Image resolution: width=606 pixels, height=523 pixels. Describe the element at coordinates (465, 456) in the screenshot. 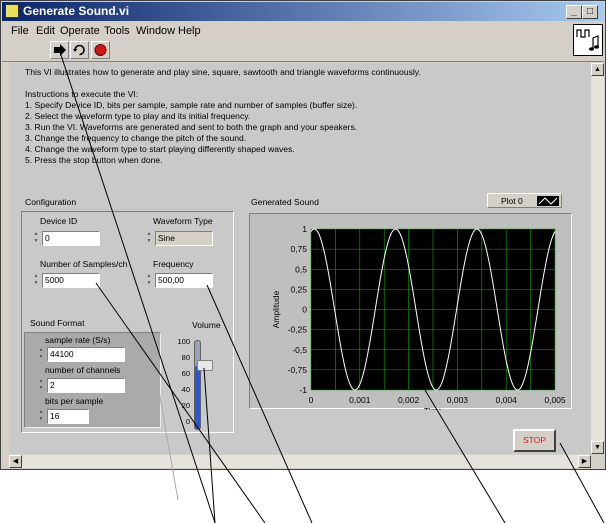

I see `arrow-to-graph` at that location.